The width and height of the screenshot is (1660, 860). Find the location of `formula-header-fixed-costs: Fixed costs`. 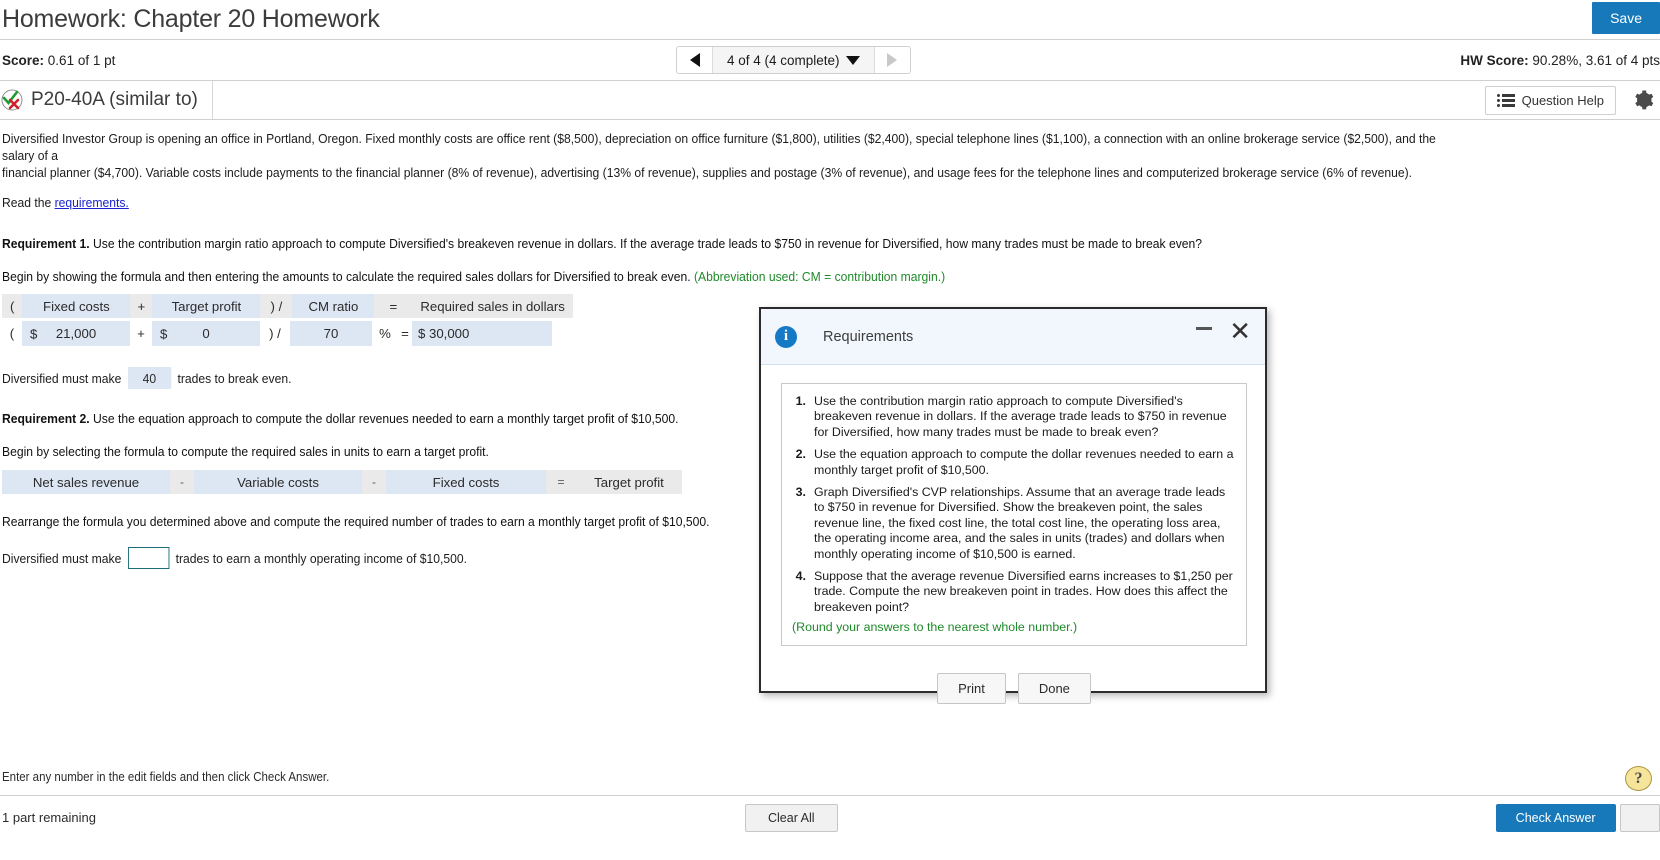

formula-header-fixed-costs: Fixed costs is located at coordinates (76, 306).